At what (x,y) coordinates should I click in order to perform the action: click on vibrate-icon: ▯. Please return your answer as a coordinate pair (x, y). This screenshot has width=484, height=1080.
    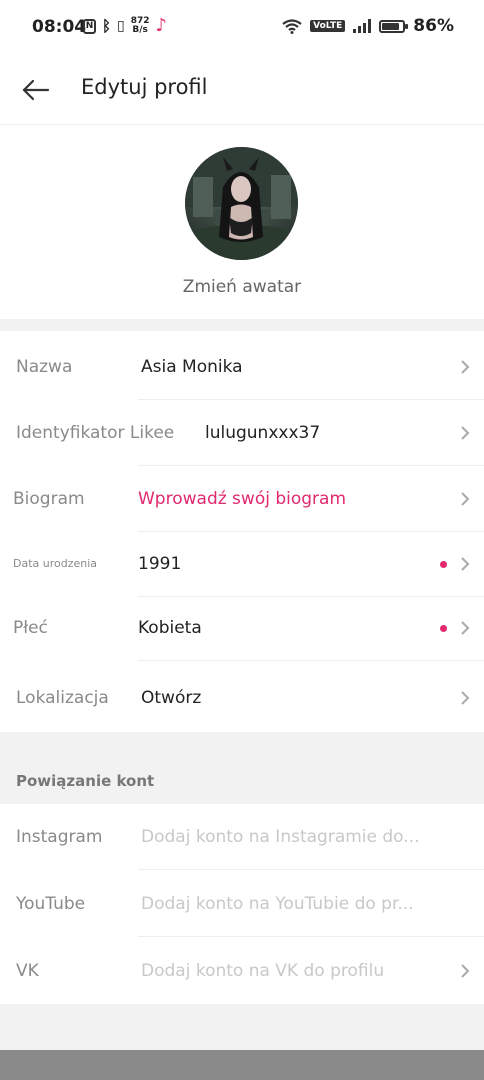
    Looking at the image, I should click on (121, 26).